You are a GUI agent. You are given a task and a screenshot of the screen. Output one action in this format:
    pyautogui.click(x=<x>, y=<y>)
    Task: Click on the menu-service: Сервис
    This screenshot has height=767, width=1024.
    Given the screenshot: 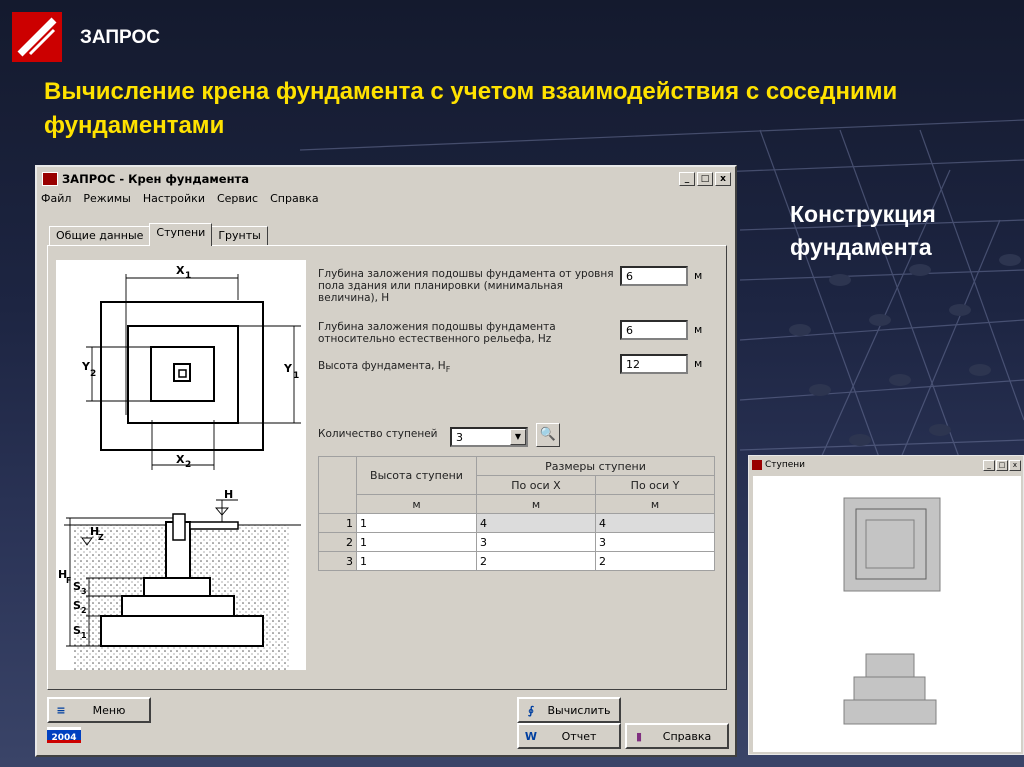 What is the action you would take?
    pyautogui.click(x=237, y=198)
    